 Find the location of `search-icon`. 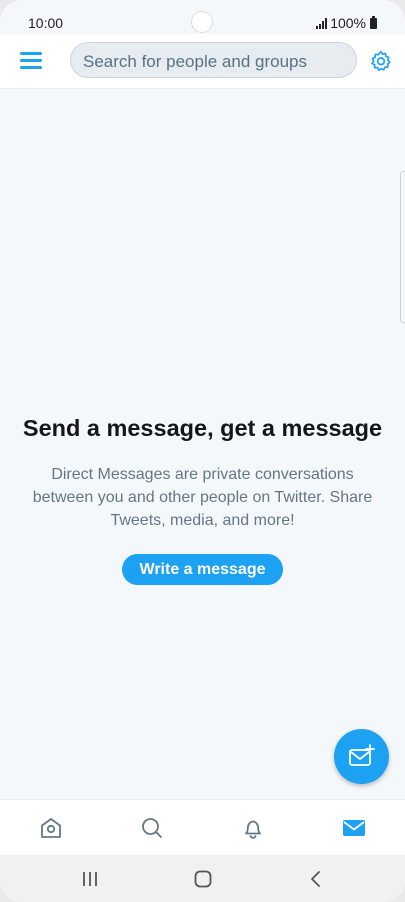

search-icon is located at coordinates (152, 828).